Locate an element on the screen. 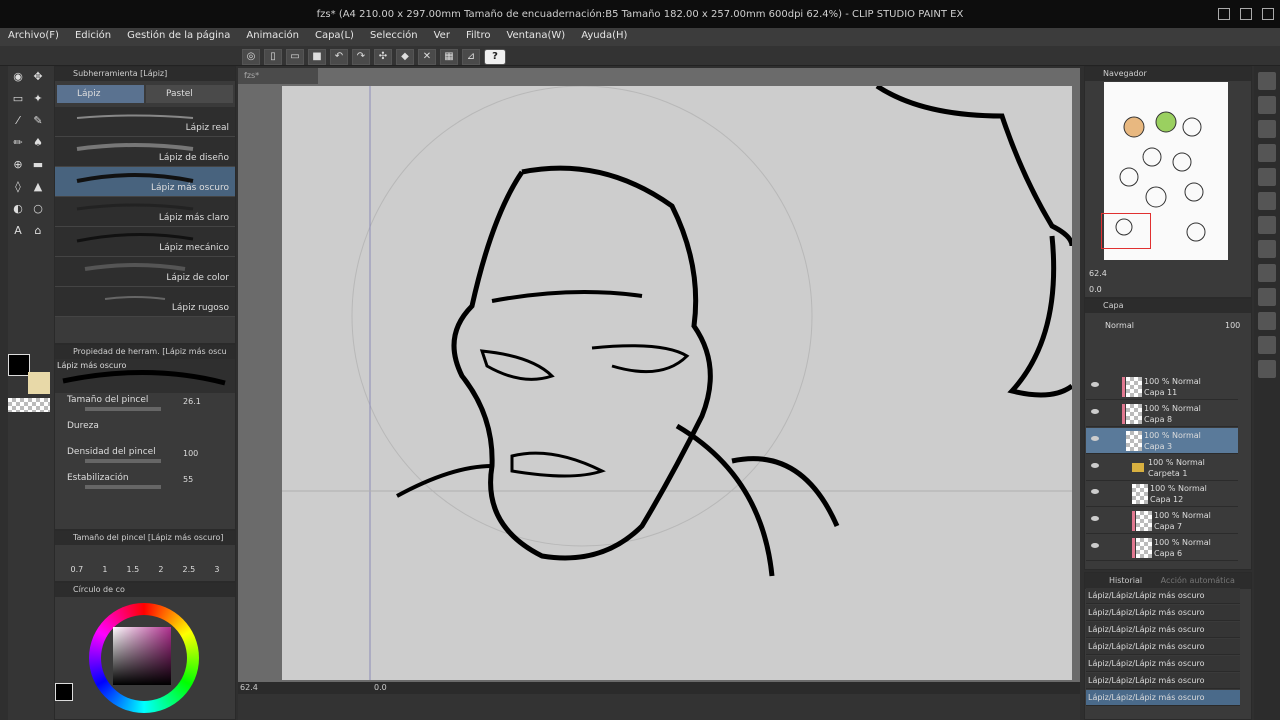  navigator-angle: 0.0 is located at coordinates (1095, 289).